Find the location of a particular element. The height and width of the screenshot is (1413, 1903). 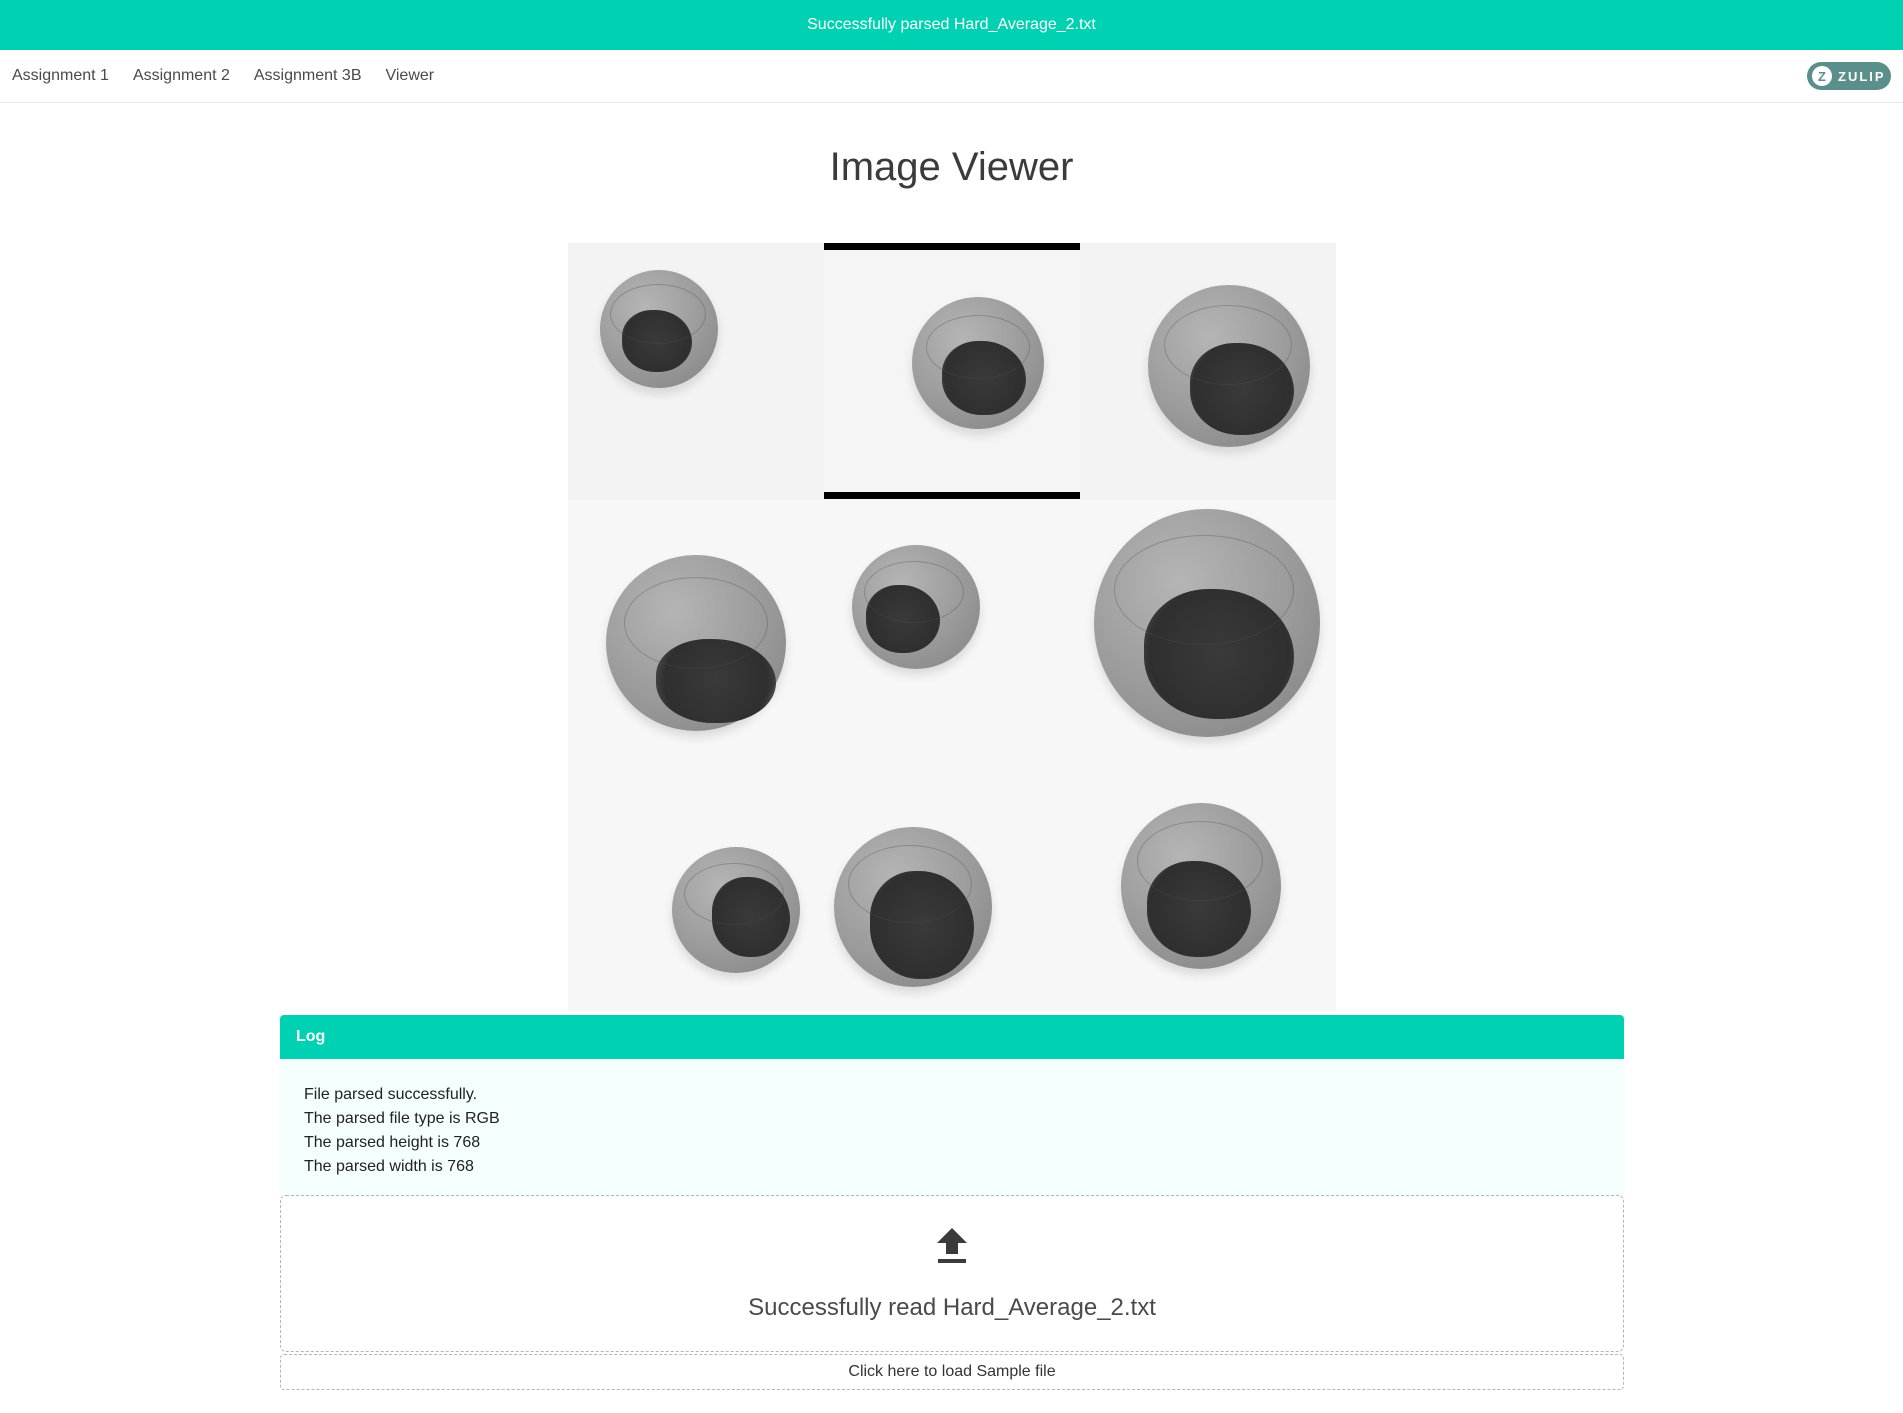

toast-message: Successfully parsed Hard_Average_2.txt is located at coordinates (951, 24).